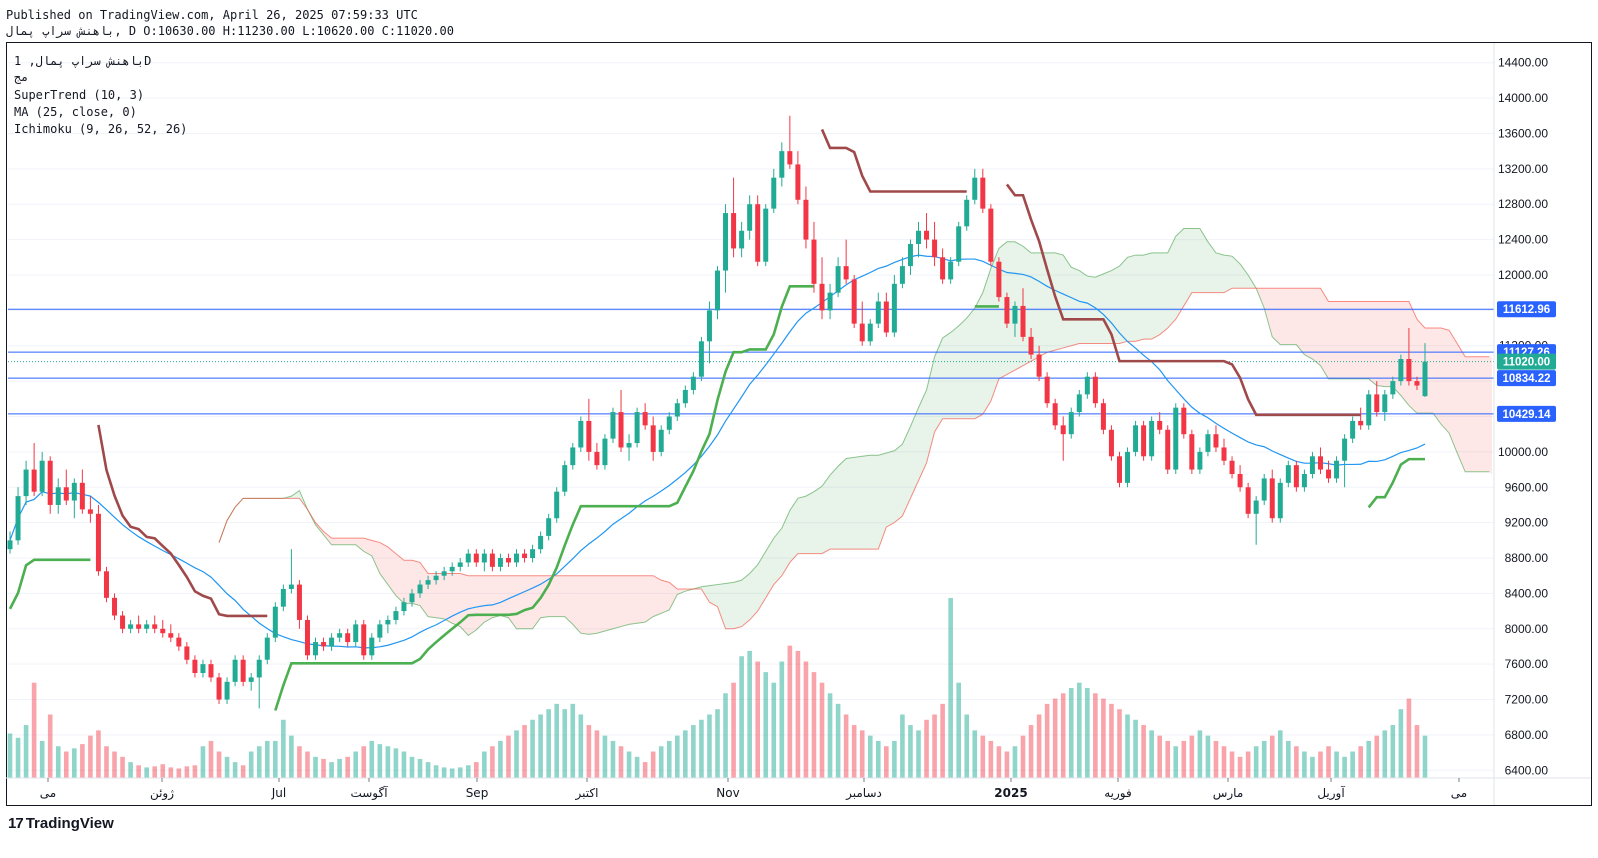  What do you see at coordinates (1527, 415) in the screenshot?
I see `price-tag-label: 10429.14` at bounding box center [1527, 415].